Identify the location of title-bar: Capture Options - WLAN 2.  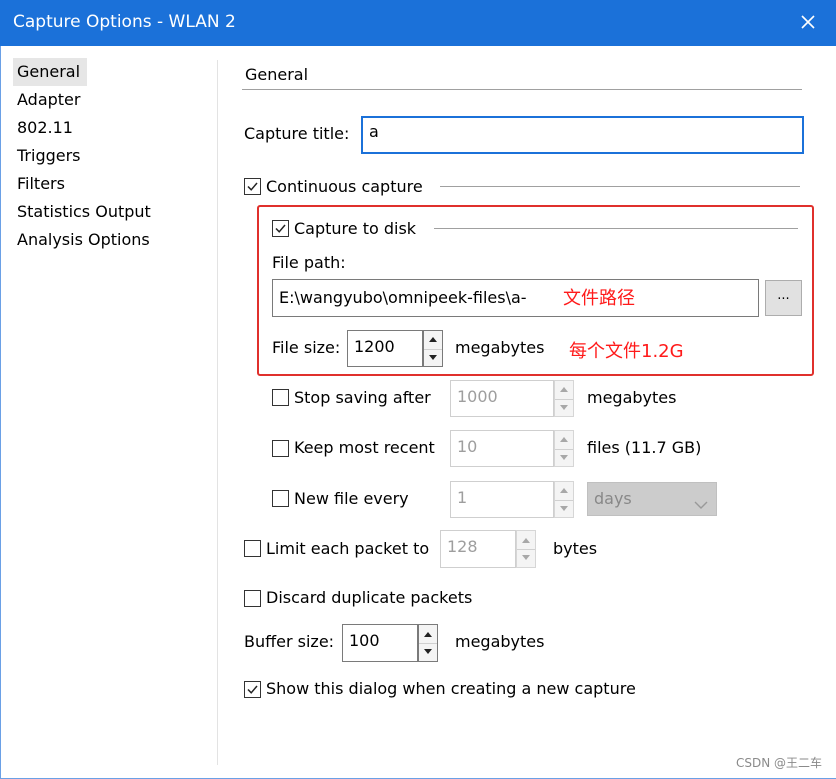
(418, 23).